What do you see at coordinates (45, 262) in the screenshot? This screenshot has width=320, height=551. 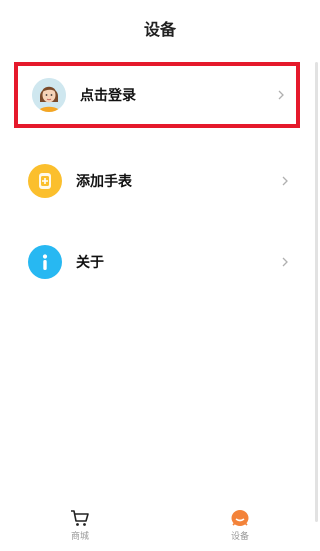 I see `info-icon` at bounding box center [45, 262].